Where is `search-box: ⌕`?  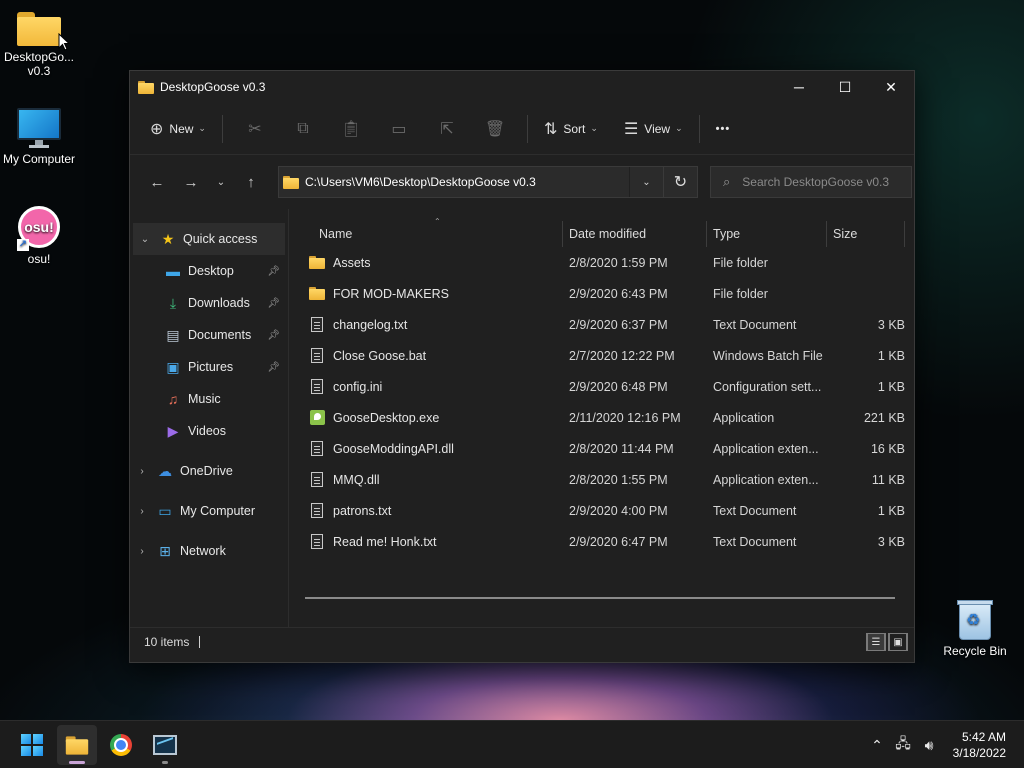
search-box: ⌕ is located at coordinates (811, 182).